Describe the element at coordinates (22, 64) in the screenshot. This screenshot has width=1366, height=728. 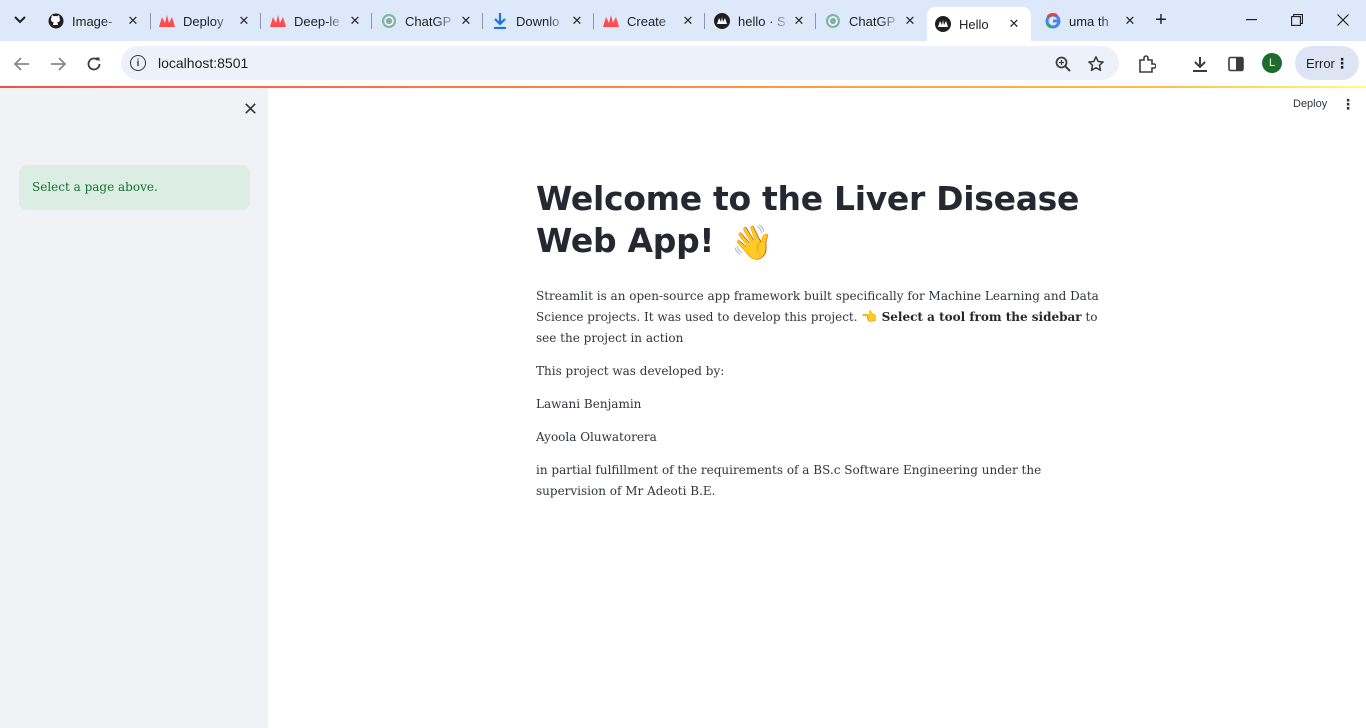
I see `back-button` at that location.